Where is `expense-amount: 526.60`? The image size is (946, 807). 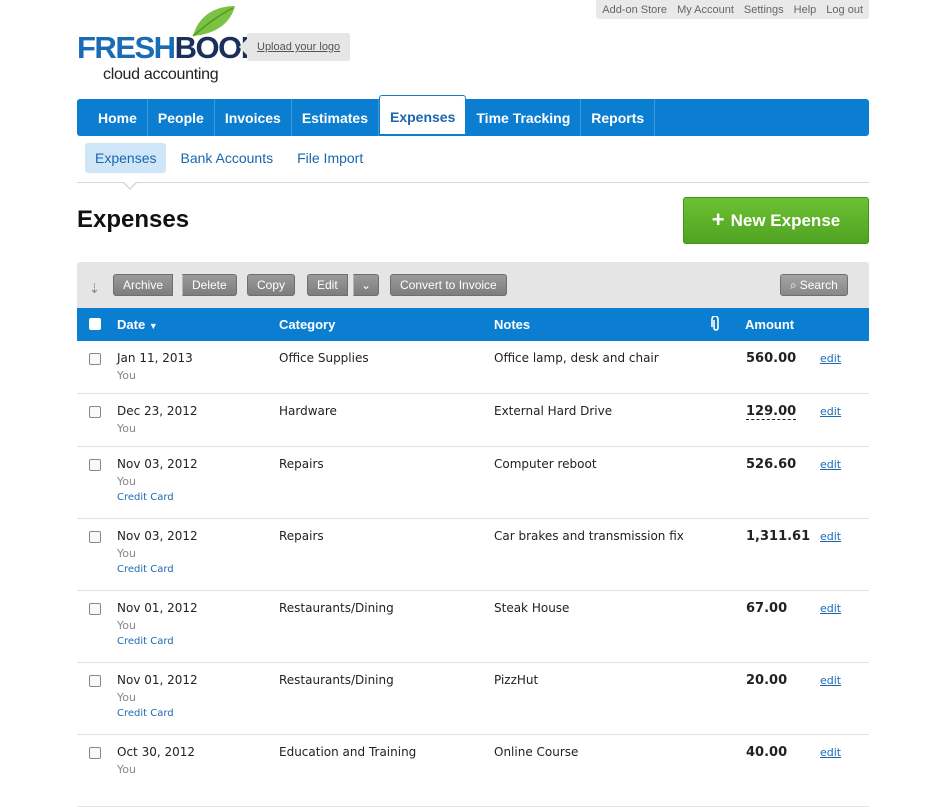 expense-amount: 526.60 is located at coordinates (771, 464).